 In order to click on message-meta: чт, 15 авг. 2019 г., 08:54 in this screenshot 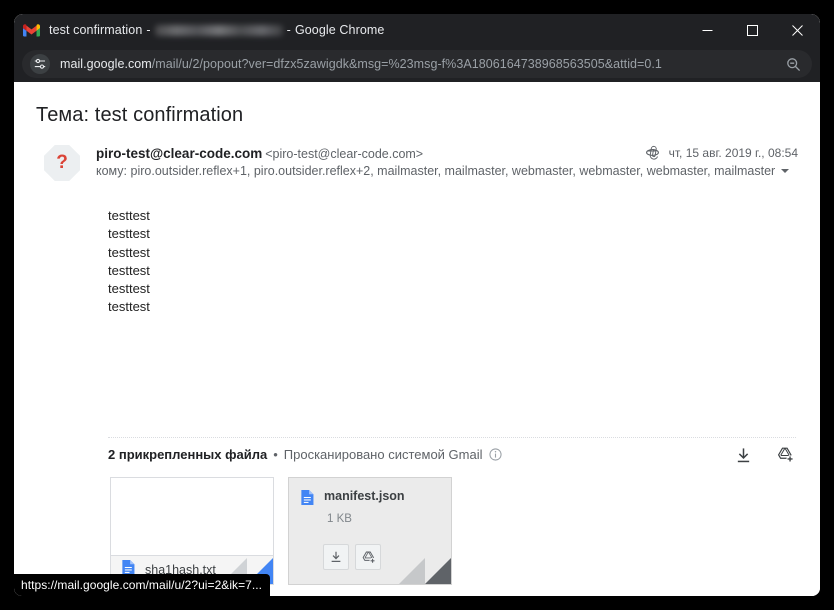, I will do `click(721, 152)`.